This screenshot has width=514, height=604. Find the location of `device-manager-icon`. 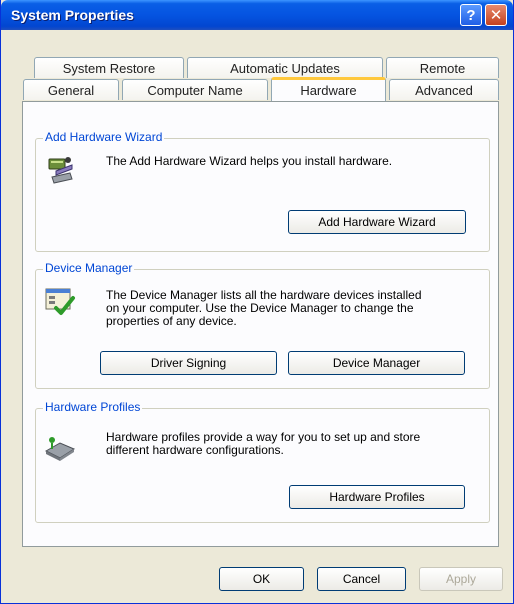

device-manager-icon is located at coordinates (60, 301).